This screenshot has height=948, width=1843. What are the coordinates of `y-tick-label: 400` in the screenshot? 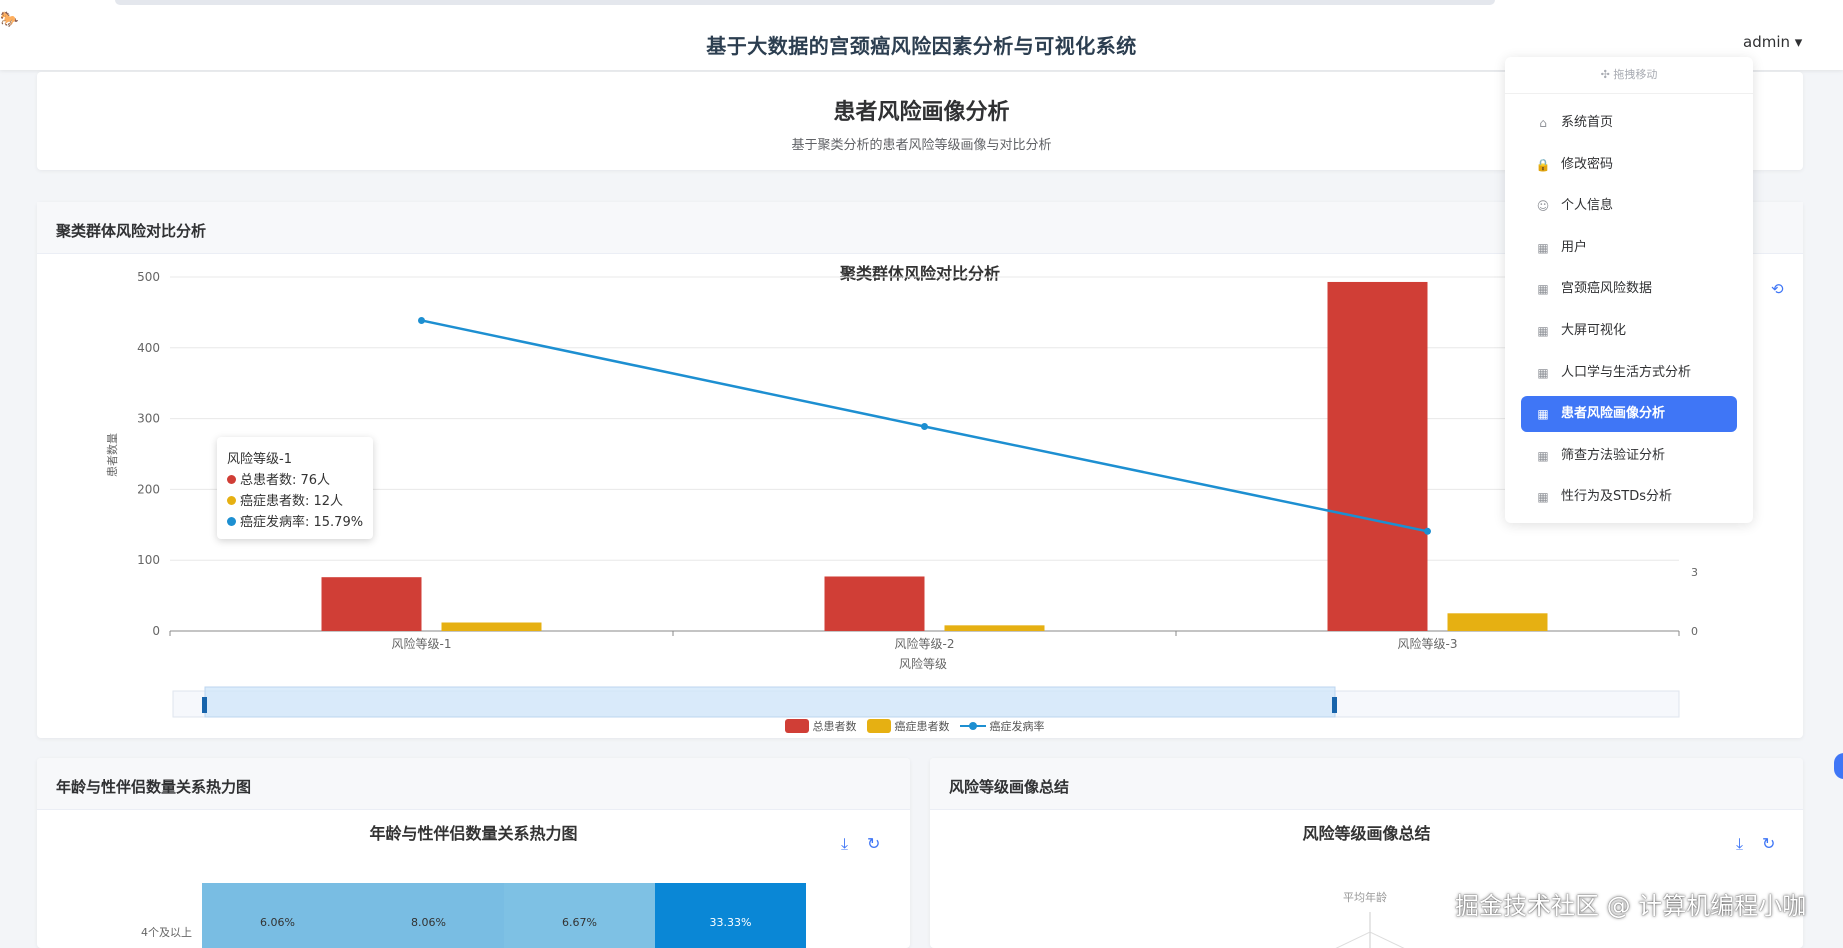 It's located at (148, 348).